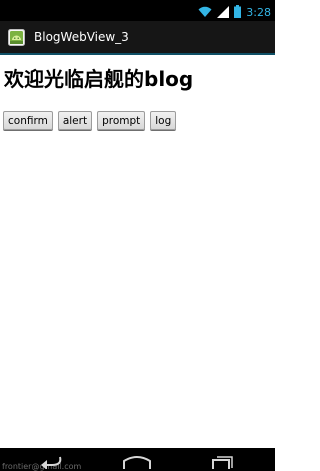 This screenshot has height=471, width=320. Describe the element at coordinates (51, 462) in the screenshot. I see `back-icon` at that location.